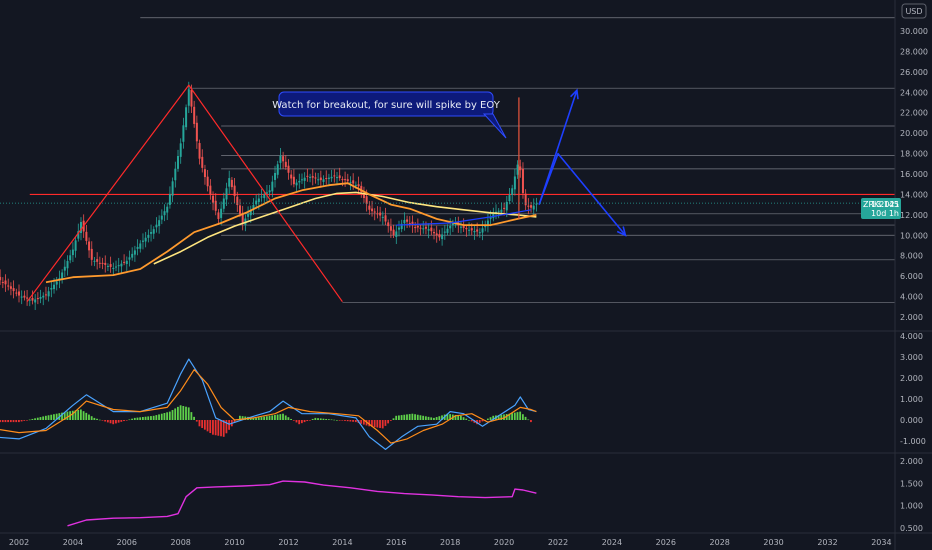  I want to click on time-tick-label: 2034, so click(881, 542).